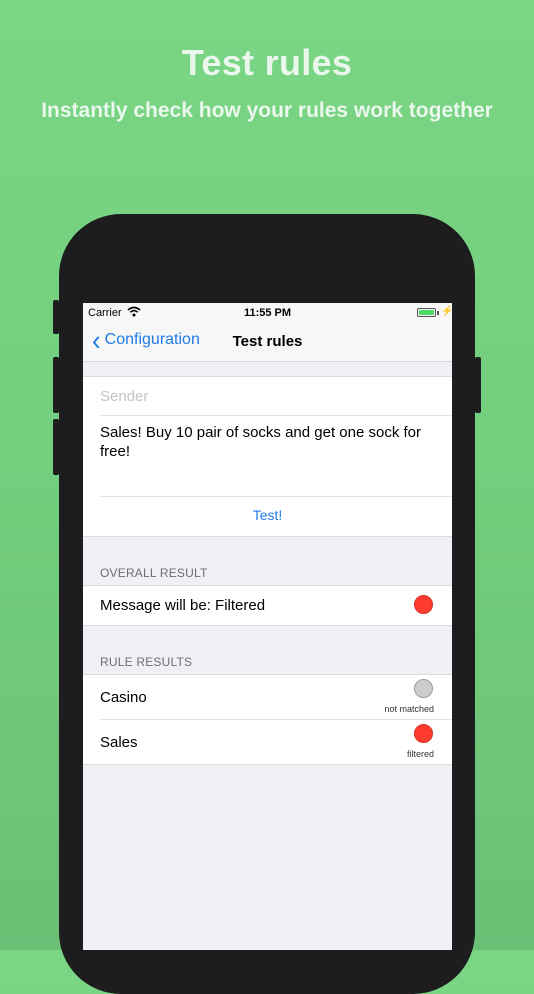  I want to click on navigation-bar: ‹ Configuration Test rules, so click(267, 342).